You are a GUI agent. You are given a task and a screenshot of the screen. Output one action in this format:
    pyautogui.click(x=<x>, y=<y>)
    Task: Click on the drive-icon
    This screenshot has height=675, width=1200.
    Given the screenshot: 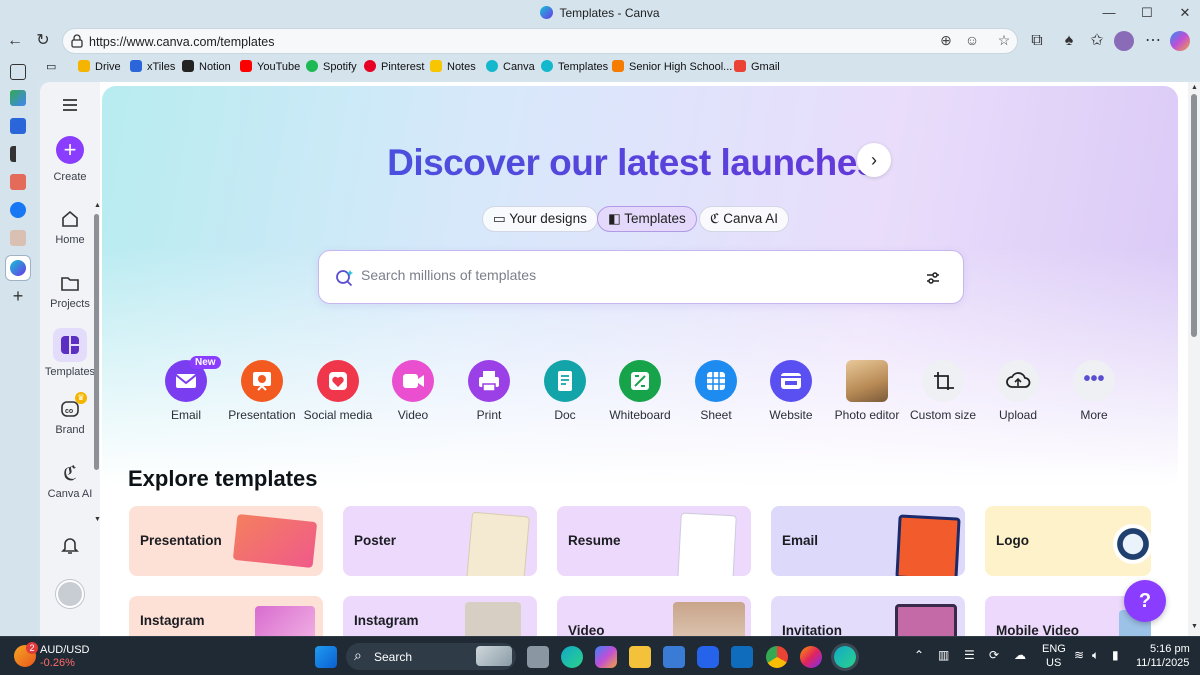 What is the action you would take?
    pyautogui.click(x=18, y=98)
    